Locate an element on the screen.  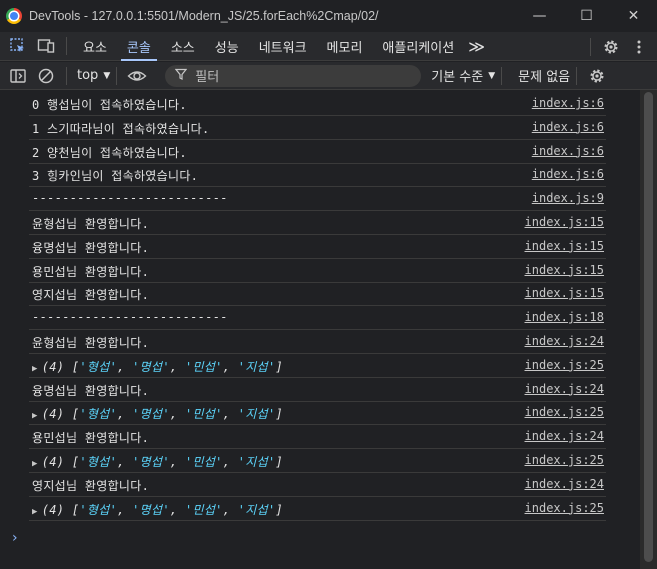
context-selector: top ▼ is located at coordinates (93, 75).